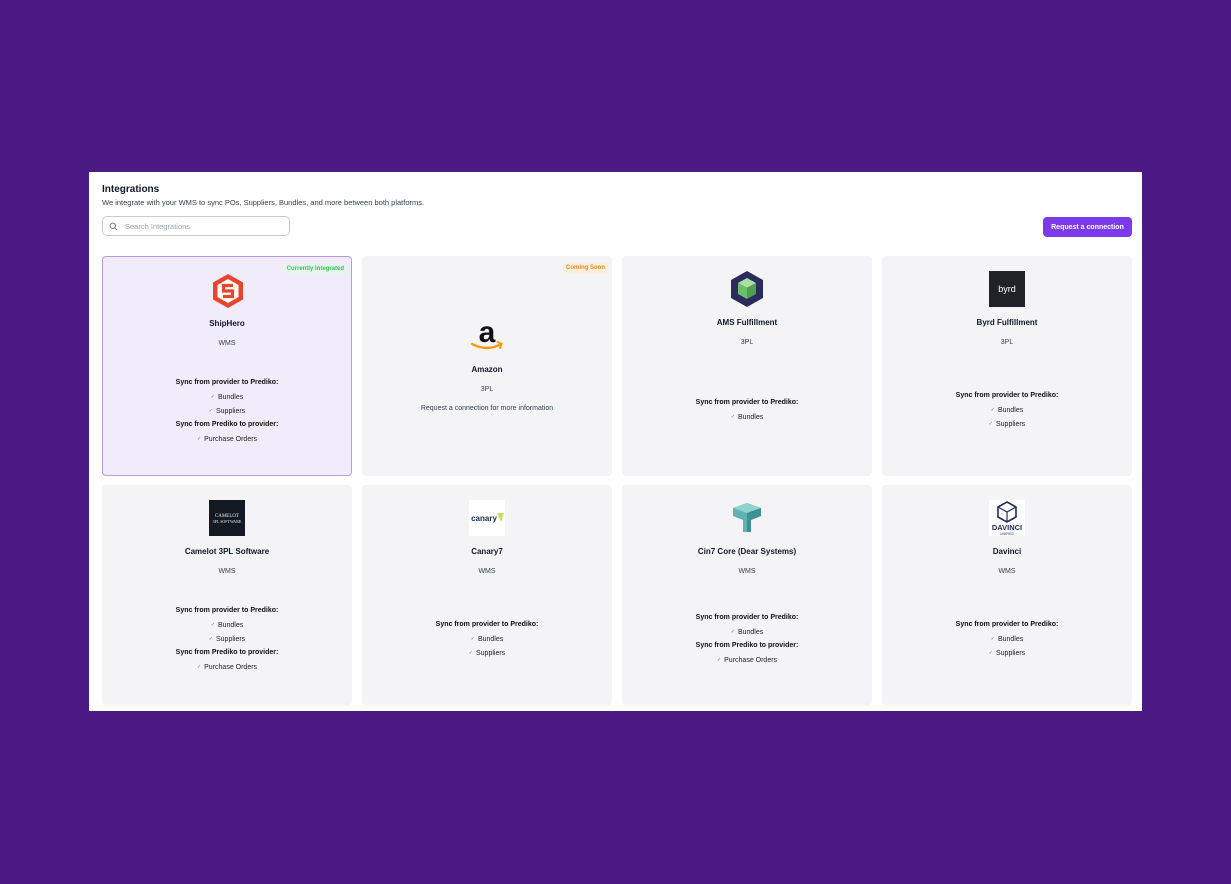  I want to click on search-box, so click(196, 226).